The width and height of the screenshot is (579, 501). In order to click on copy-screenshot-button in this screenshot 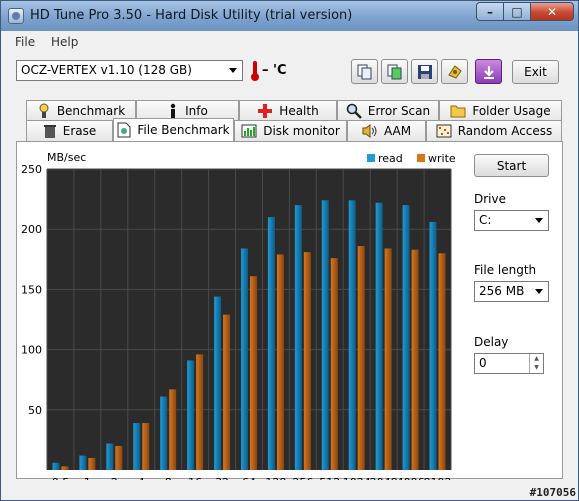, I will do `click(394, 71)`.